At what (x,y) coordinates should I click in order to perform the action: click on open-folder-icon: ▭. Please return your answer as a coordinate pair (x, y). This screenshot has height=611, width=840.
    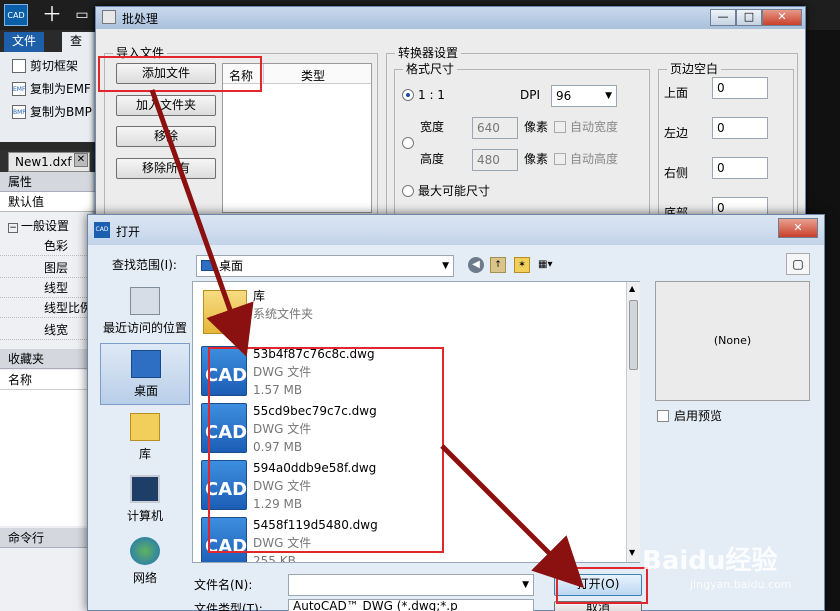
    Looking at the image, I should click on (82, 15).